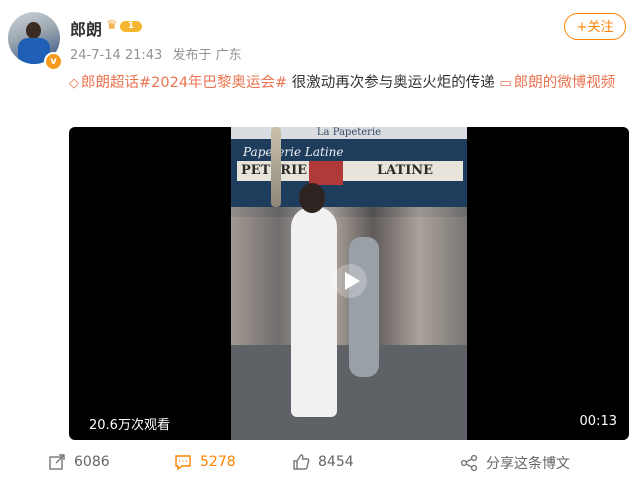  What do you see at coordinates (33, 30) in the screenshot?
I see `avatar-head` at bounding box center [33, 30].